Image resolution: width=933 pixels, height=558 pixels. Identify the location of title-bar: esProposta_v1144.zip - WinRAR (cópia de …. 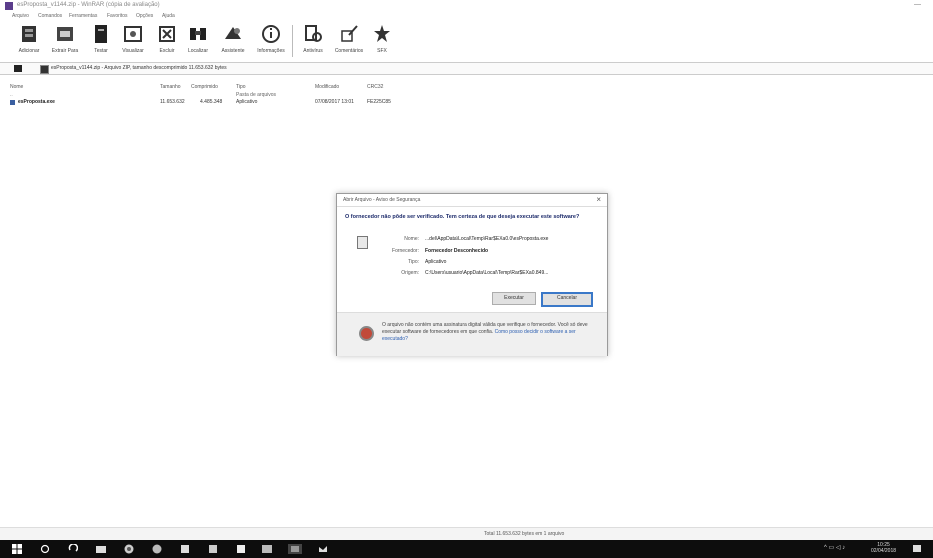
(466, 6).